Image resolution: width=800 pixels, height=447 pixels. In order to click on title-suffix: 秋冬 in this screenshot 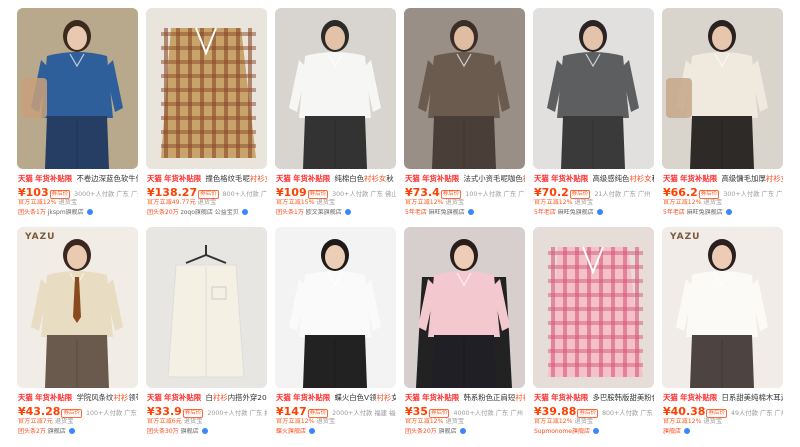, I will do `click(653, 178)`.